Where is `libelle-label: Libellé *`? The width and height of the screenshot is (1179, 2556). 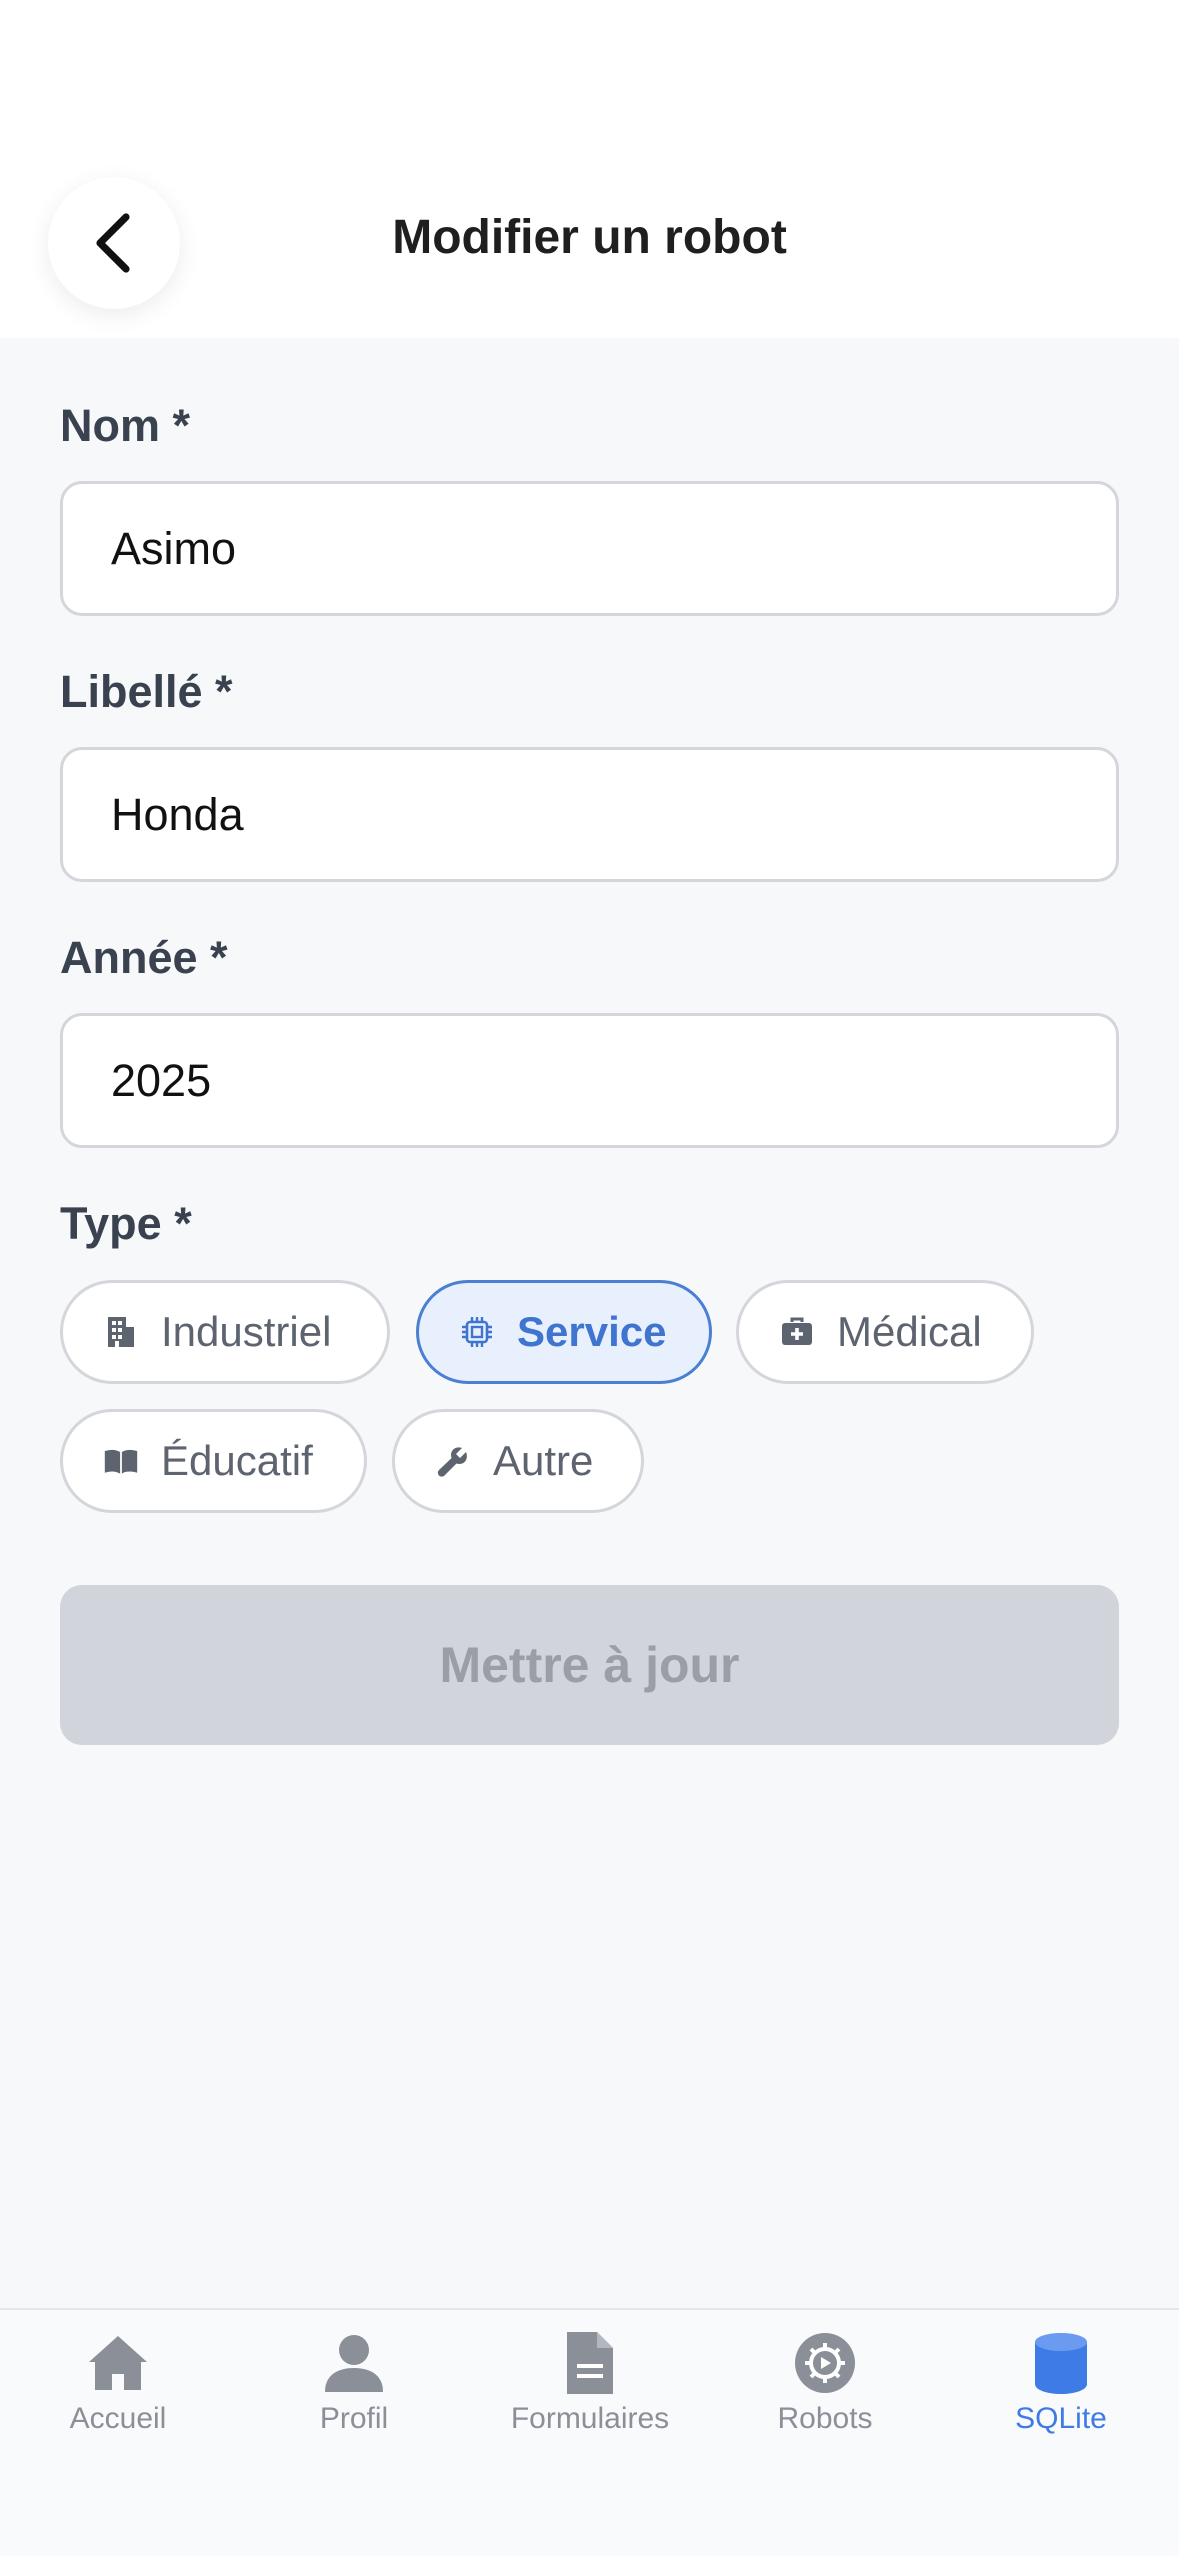
libelle-label: Libellé * is located at coordinates (146, 691).